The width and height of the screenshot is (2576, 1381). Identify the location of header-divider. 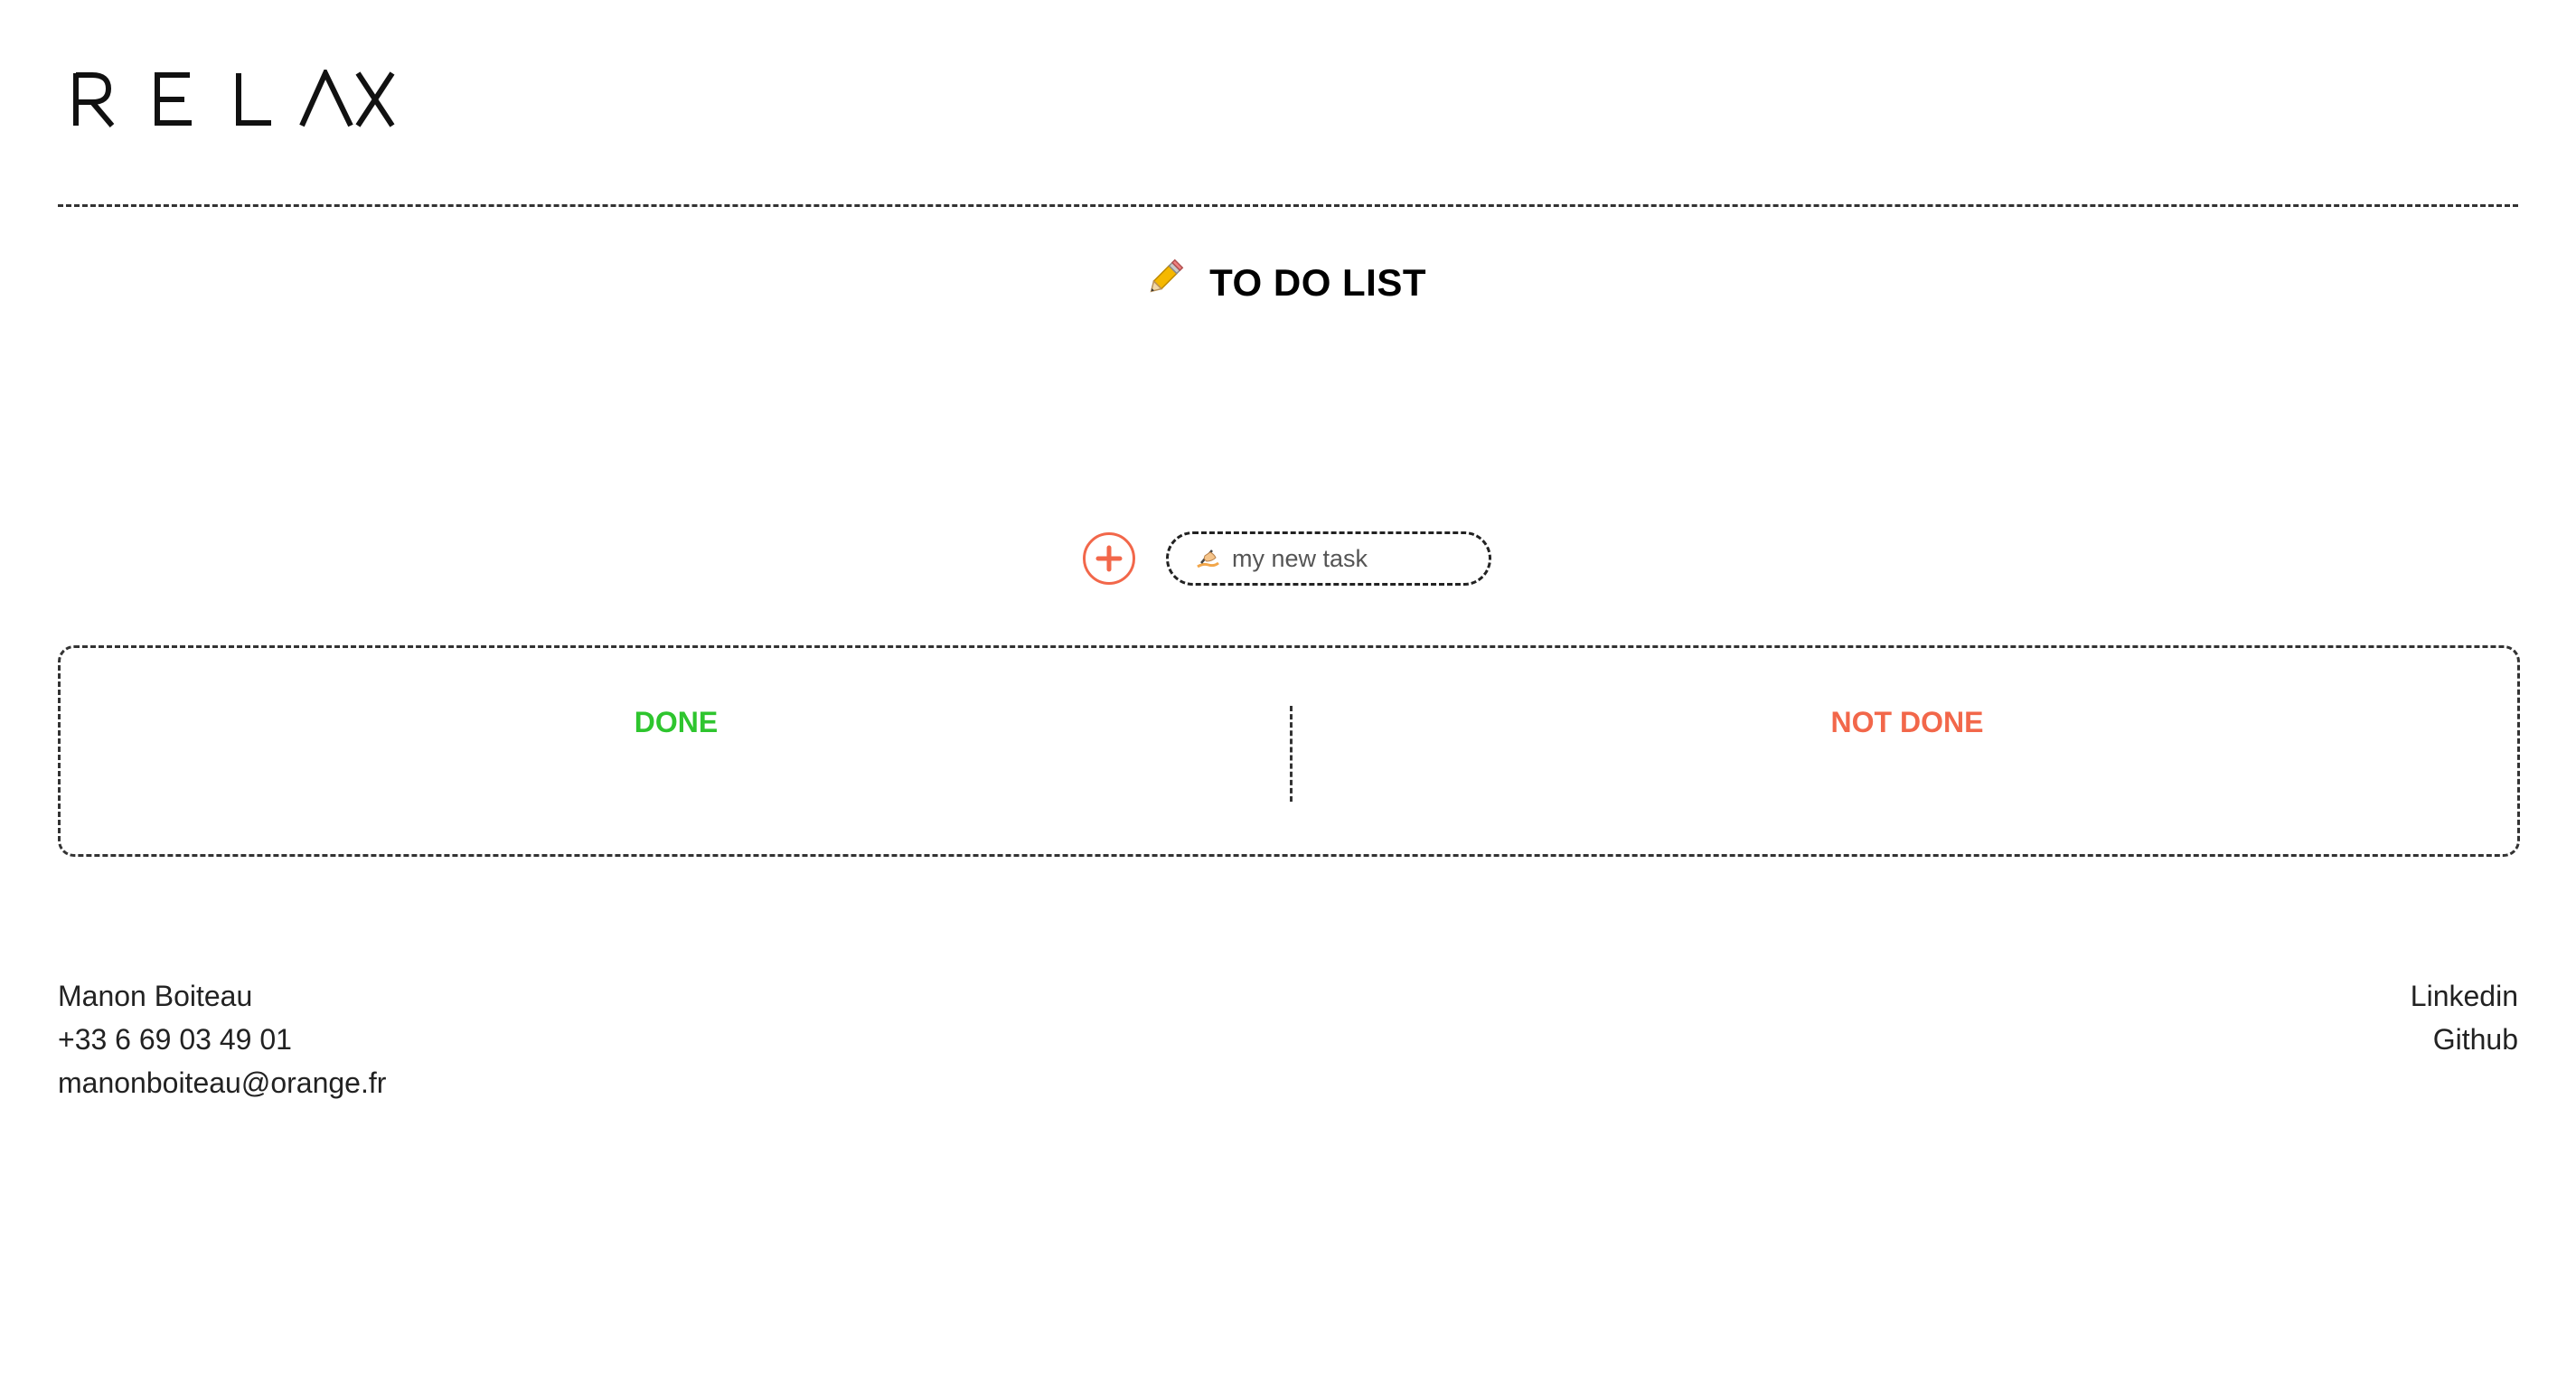
(1288, 205).